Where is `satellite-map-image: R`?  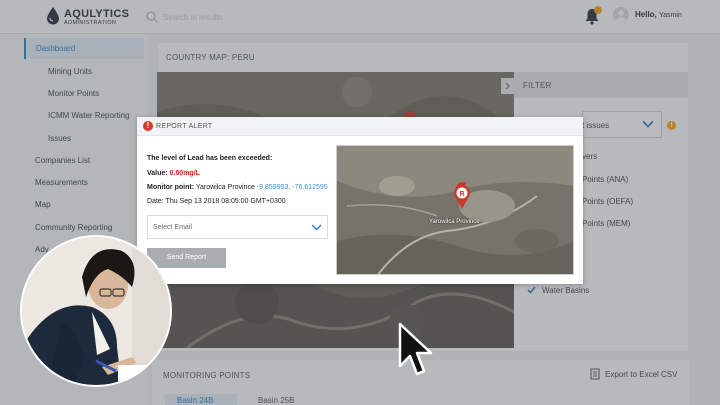 satellite-map-image: R is located at coordinates (455, 210).